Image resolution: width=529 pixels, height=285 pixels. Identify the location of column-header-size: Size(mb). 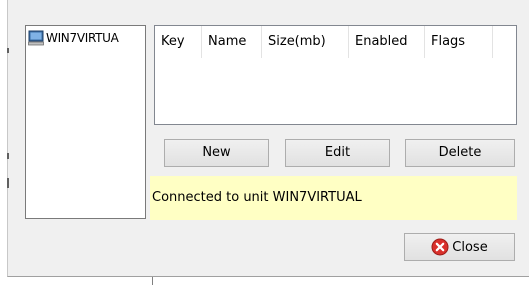
(305, 42).